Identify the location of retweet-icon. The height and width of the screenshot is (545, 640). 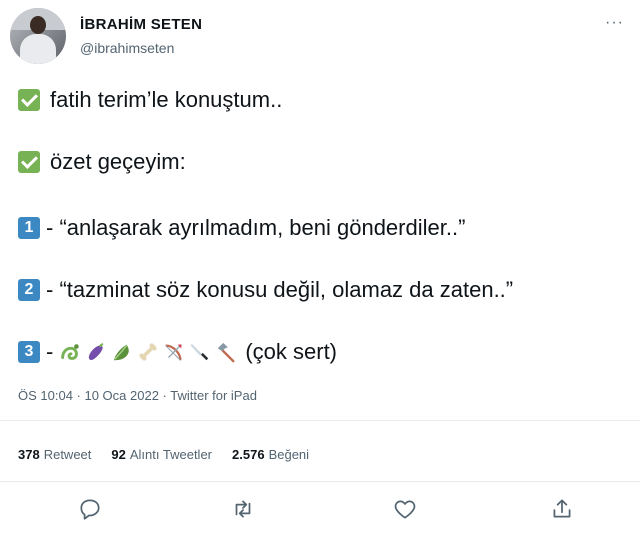
(243, 509).